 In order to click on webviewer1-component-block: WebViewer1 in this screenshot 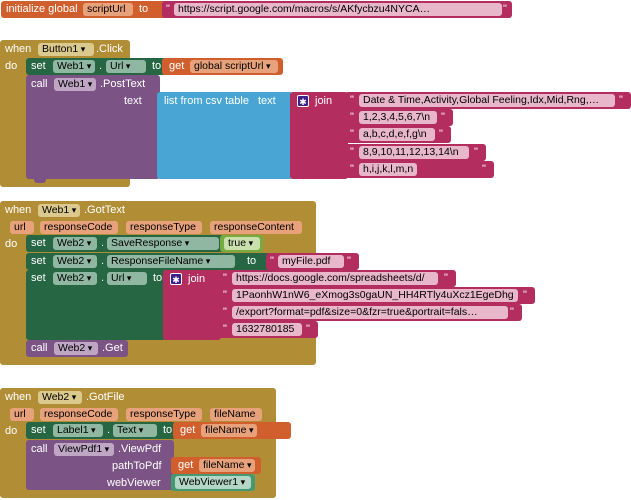, I will do `click(213, 482)`.